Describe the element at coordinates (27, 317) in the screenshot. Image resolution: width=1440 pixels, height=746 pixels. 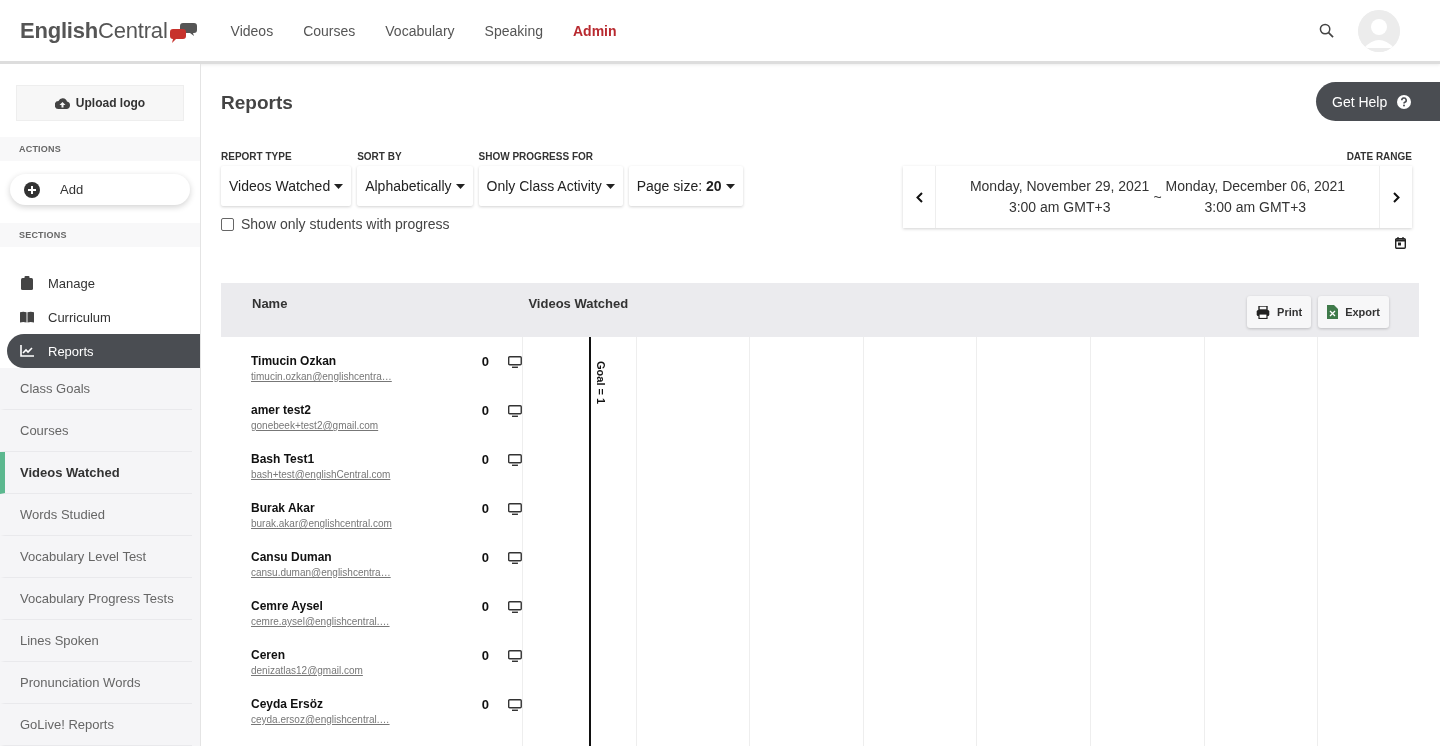
I see `book-icon` at that location.